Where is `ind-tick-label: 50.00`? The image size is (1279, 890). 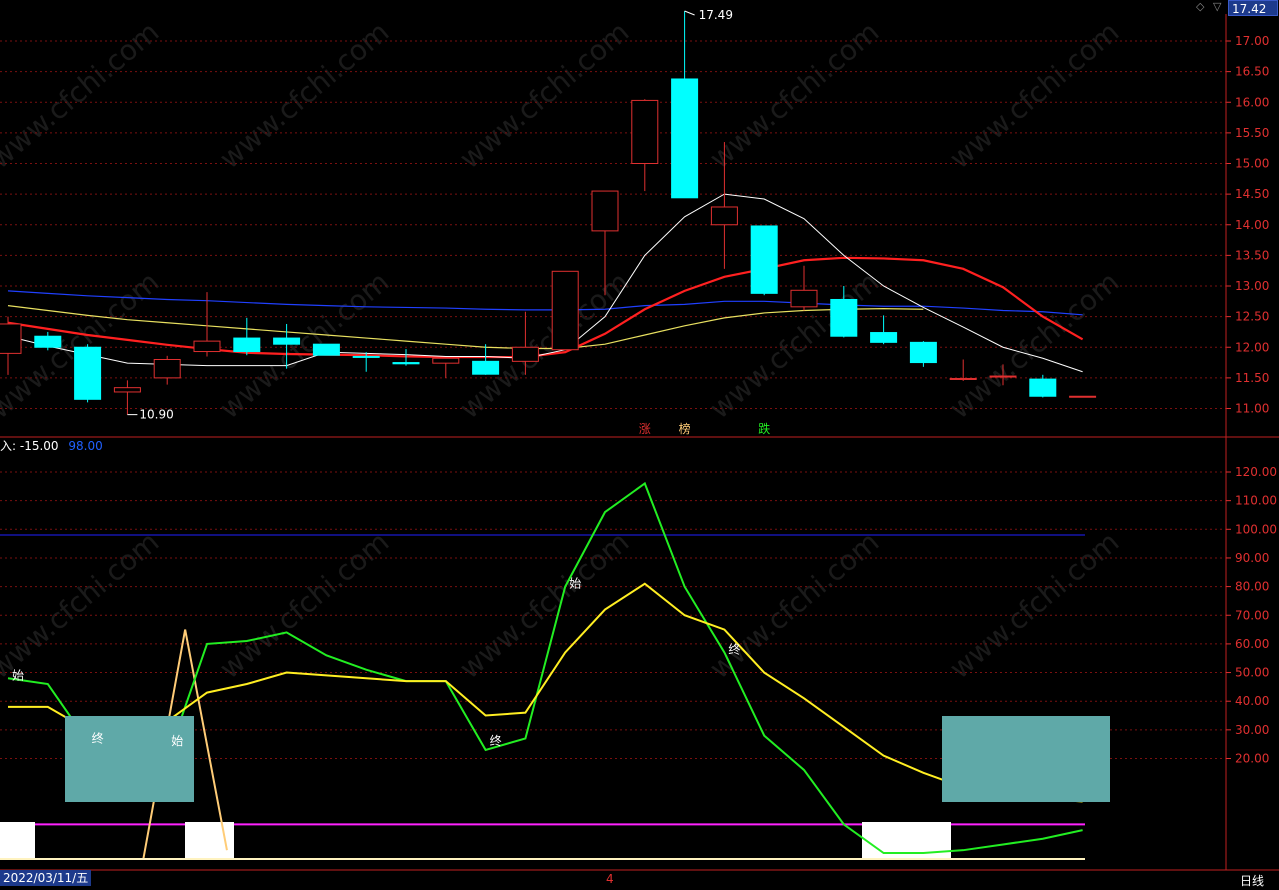
ind-tick-label: 50.00 is located at coordinates (1252, 673).